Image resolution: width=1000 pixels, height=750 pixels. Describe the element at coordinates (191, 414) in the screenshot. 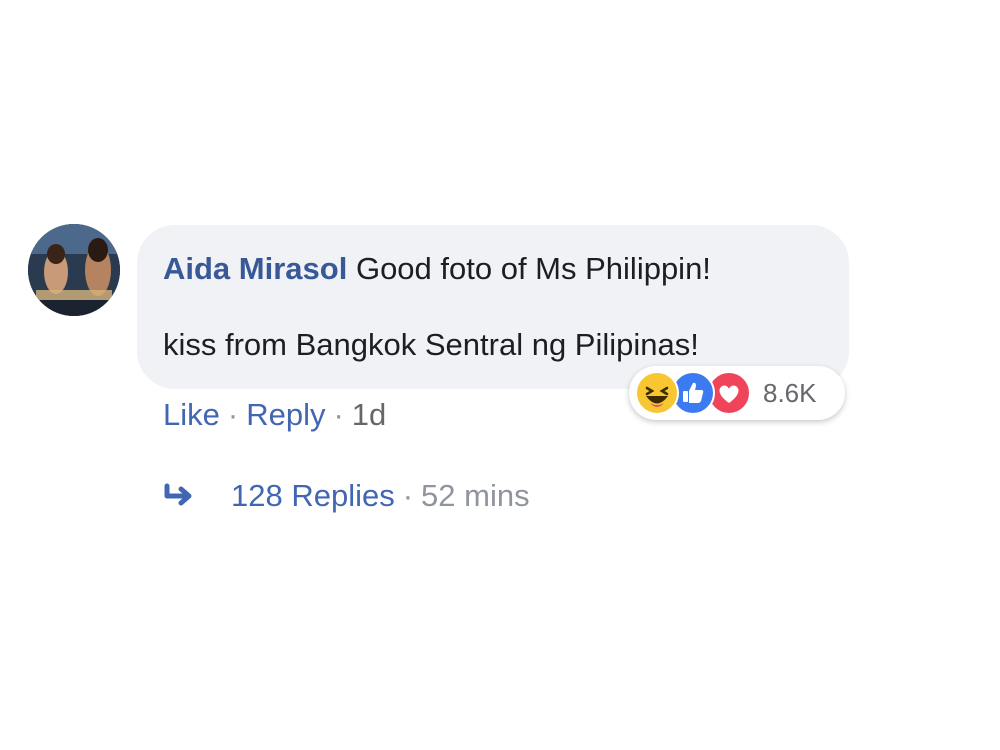

I see `like-link: Like` at that location.